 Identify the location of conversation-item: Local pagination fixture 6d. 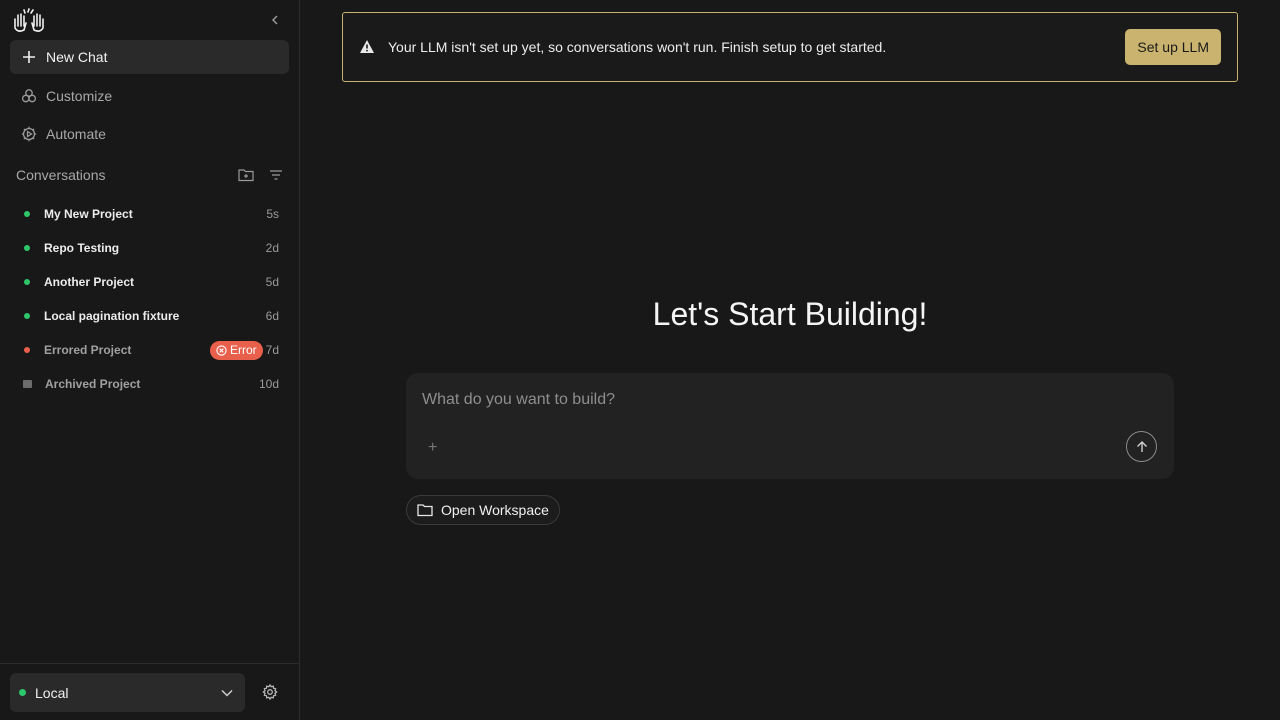
(150, 316).